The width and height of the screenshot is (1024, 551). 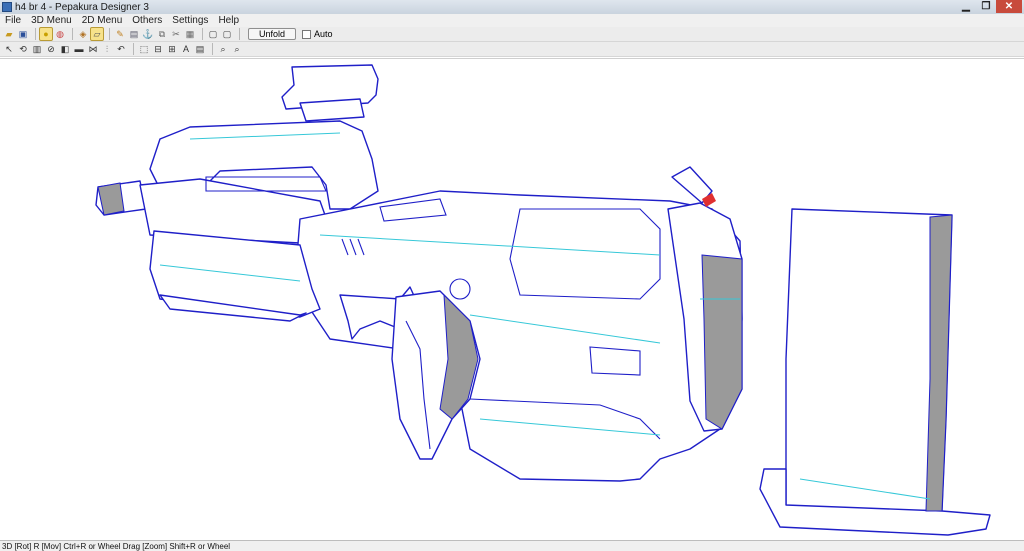 What do you see at coordinates (23, 49) in the screenshot?
I see `rotate-icon: ⟲` at bounding box center [23, 49].